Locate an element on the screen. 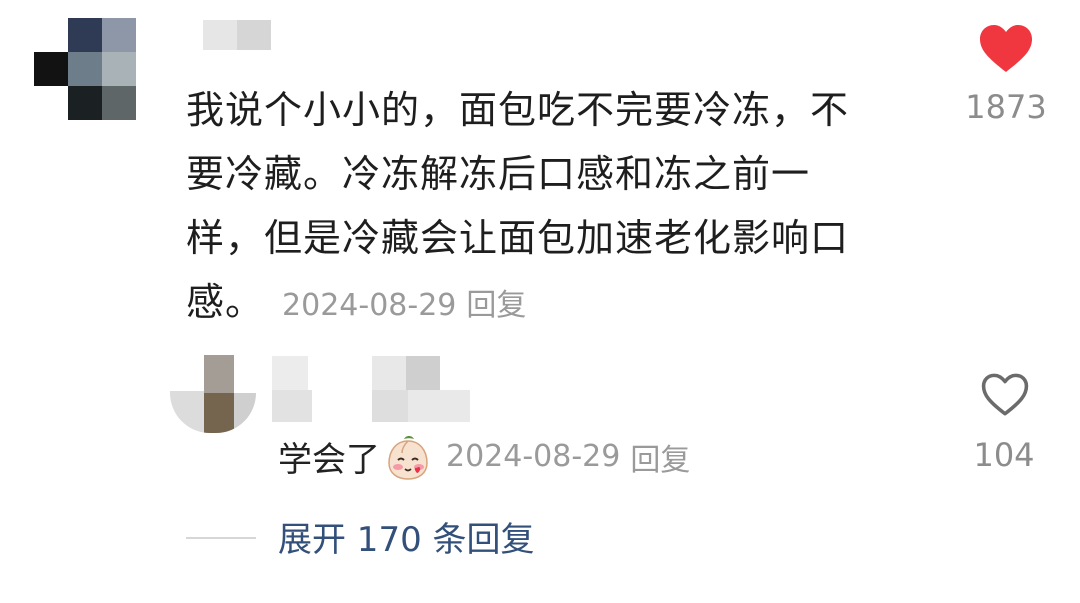 Image resolution: width=1080 pixels, height=603 pixels. like-button is located at coordinates (1006, 49).